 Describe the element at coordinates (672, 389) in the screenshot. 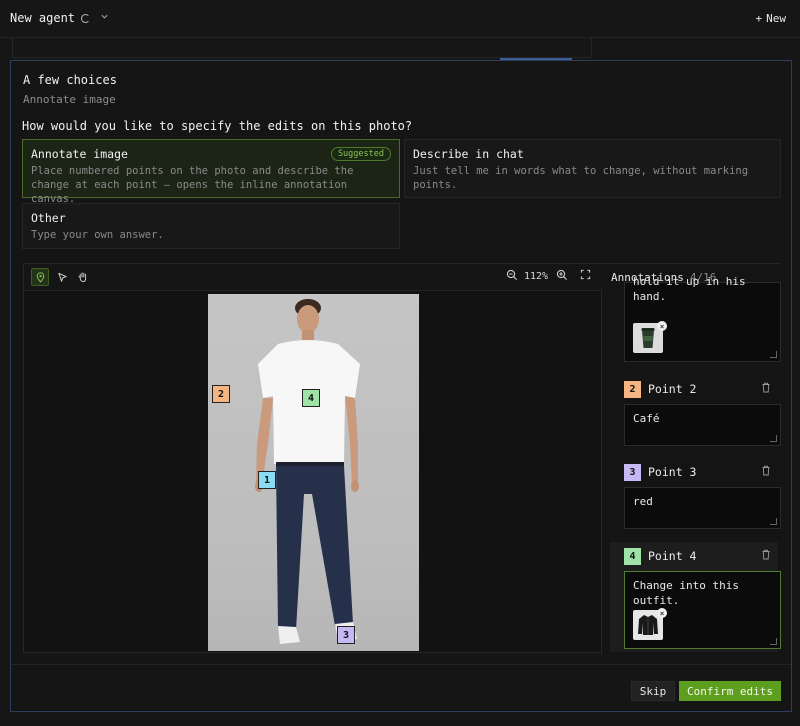

I see `point-label: Point 2` at that location.